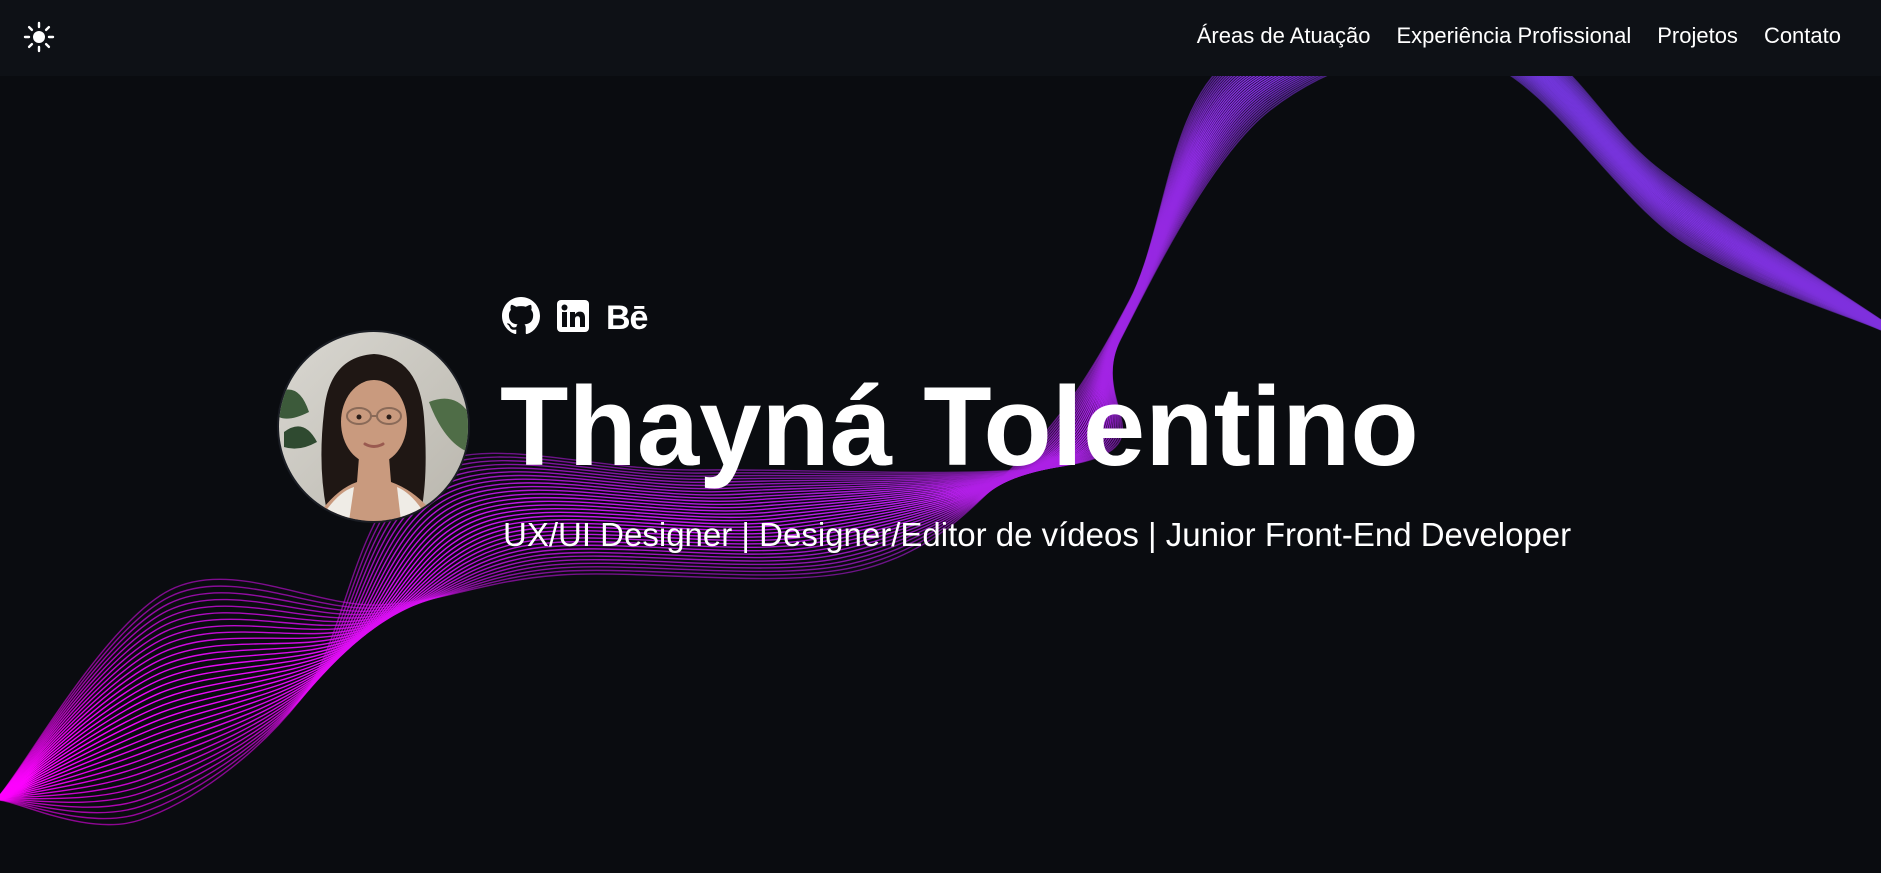 Image resolution: width=1881 pixels, height=873 pixels. I want to click on nav-link-projetos: Projetos, so click(1697, 36).